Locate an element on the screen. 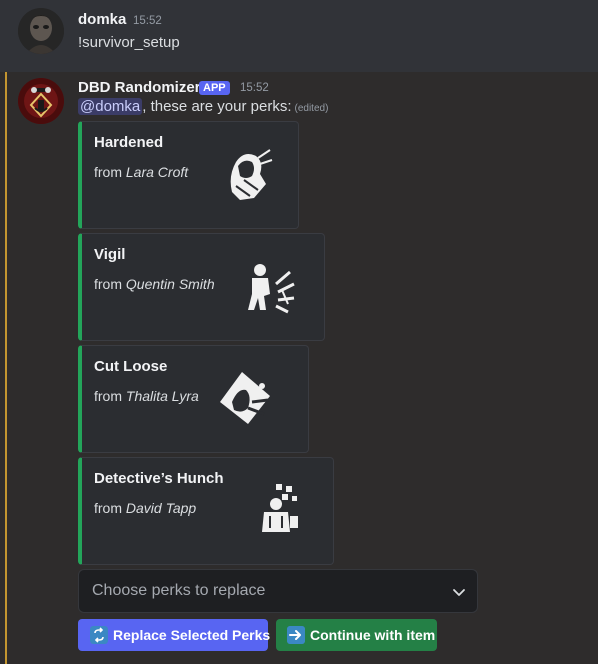  perk-owner: from Thalita Lyra is located at coordinates (146, 396).